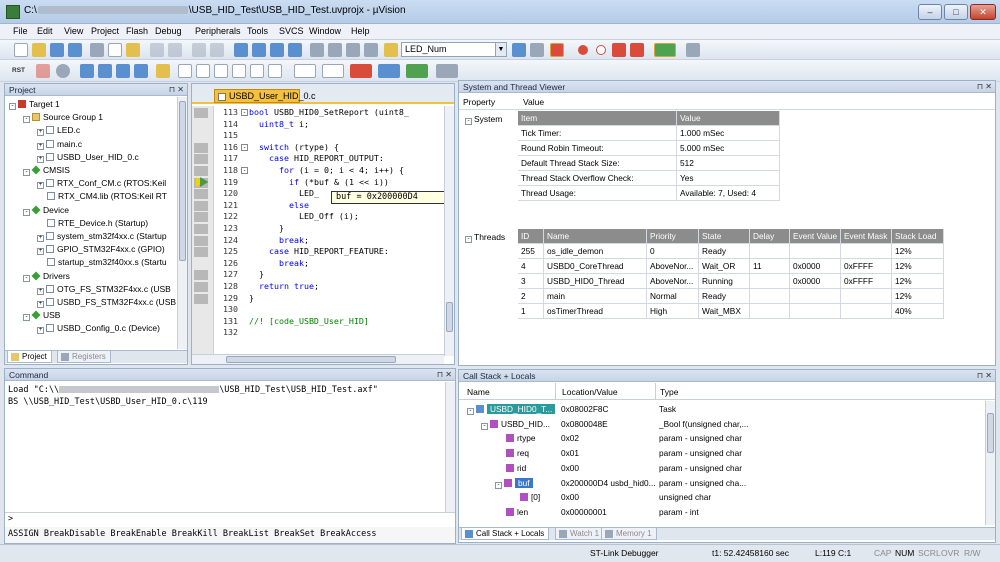 Image resolution: width=1000 pixels, height=562 pixels. Describe the element at coordinates (637, 50) in the screenshot. I see `kill-breakpoints-icon` at that location.